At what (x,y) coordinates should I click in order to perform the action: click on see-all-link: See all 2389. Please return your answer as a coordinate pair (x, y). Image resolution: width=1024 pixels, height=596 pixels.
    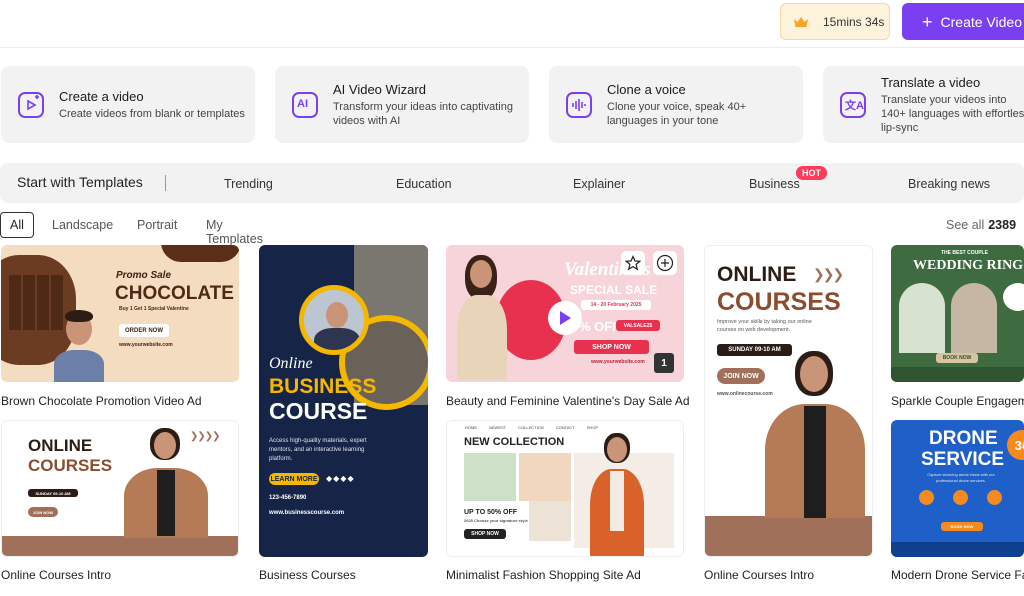
    Looking at the image, I should click on (981, 225).